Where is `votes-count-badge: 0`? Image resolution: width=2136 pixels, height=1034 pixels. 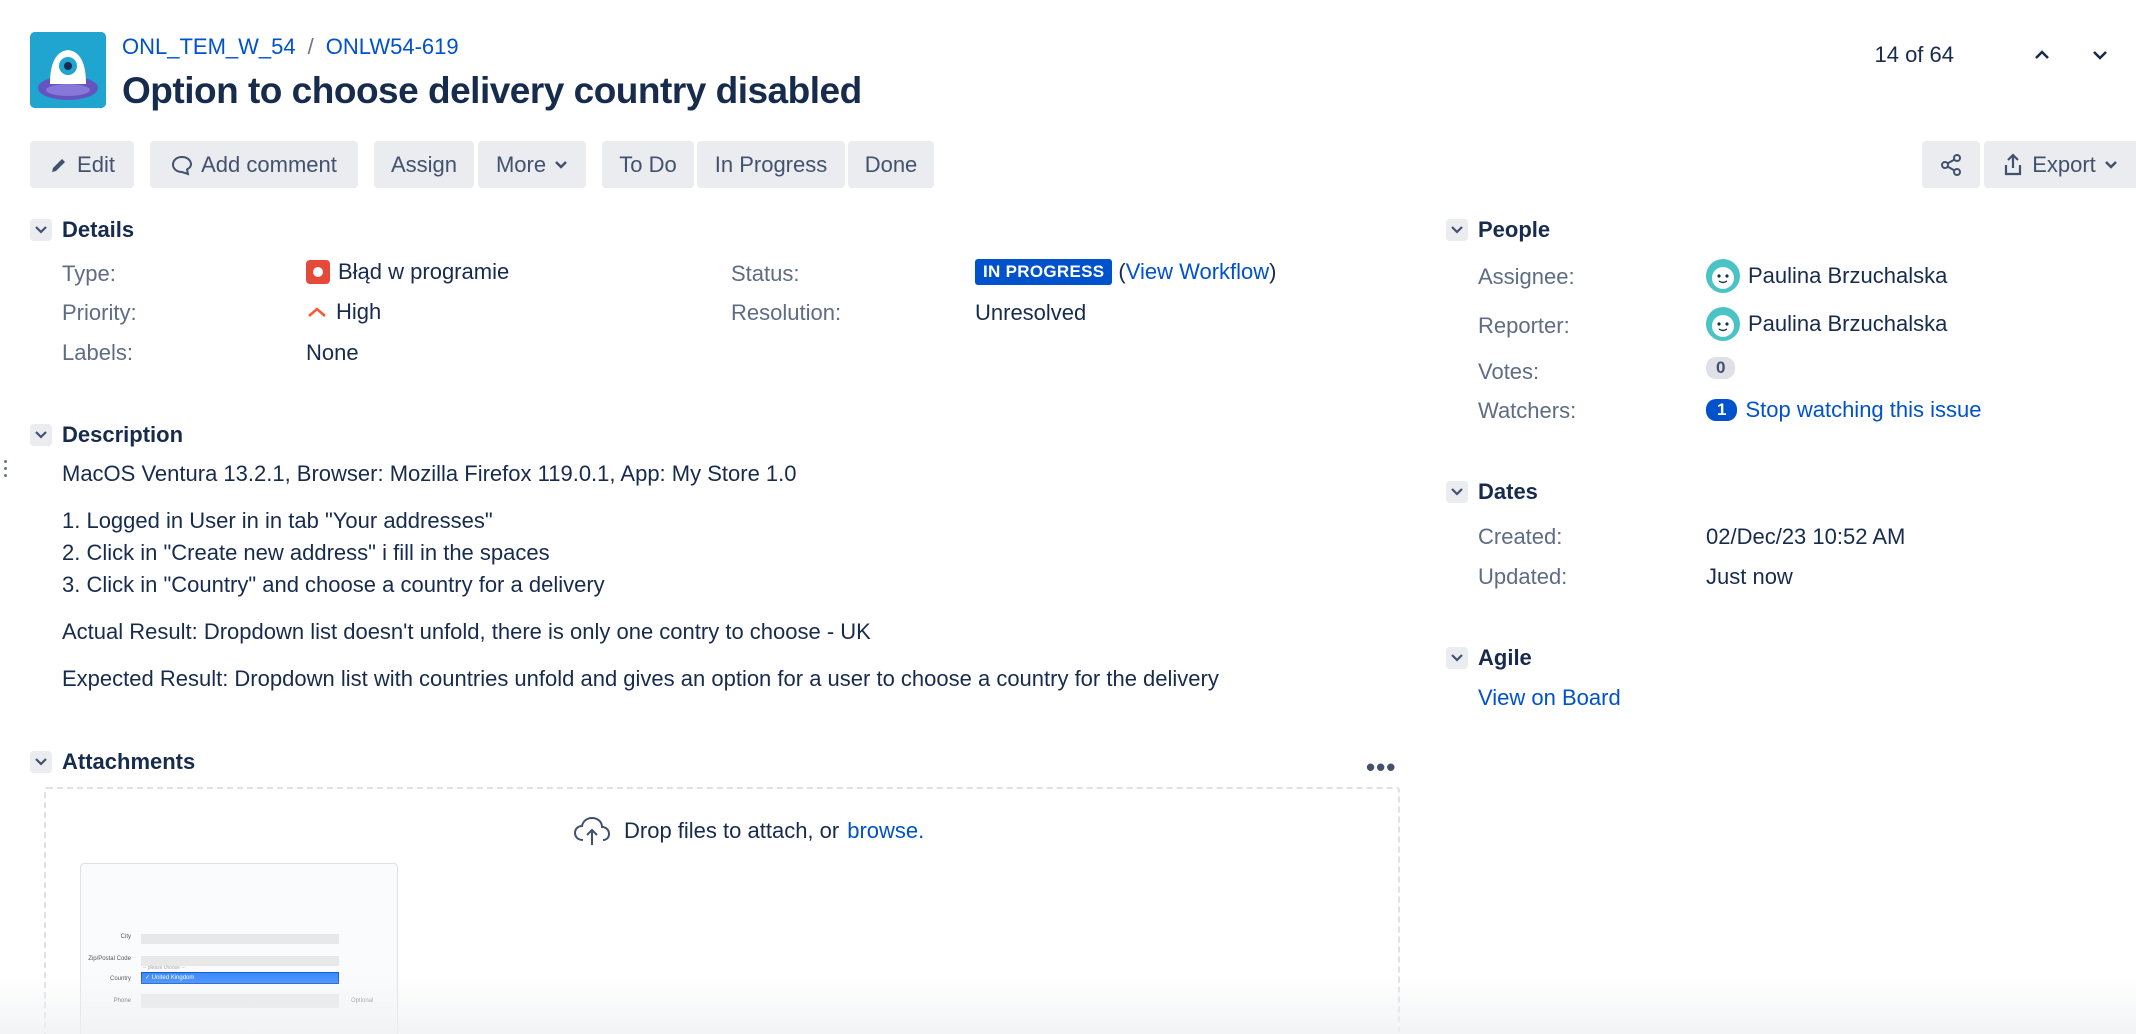
votes-count-badge: 0 is located at coordinates (1721, 368).